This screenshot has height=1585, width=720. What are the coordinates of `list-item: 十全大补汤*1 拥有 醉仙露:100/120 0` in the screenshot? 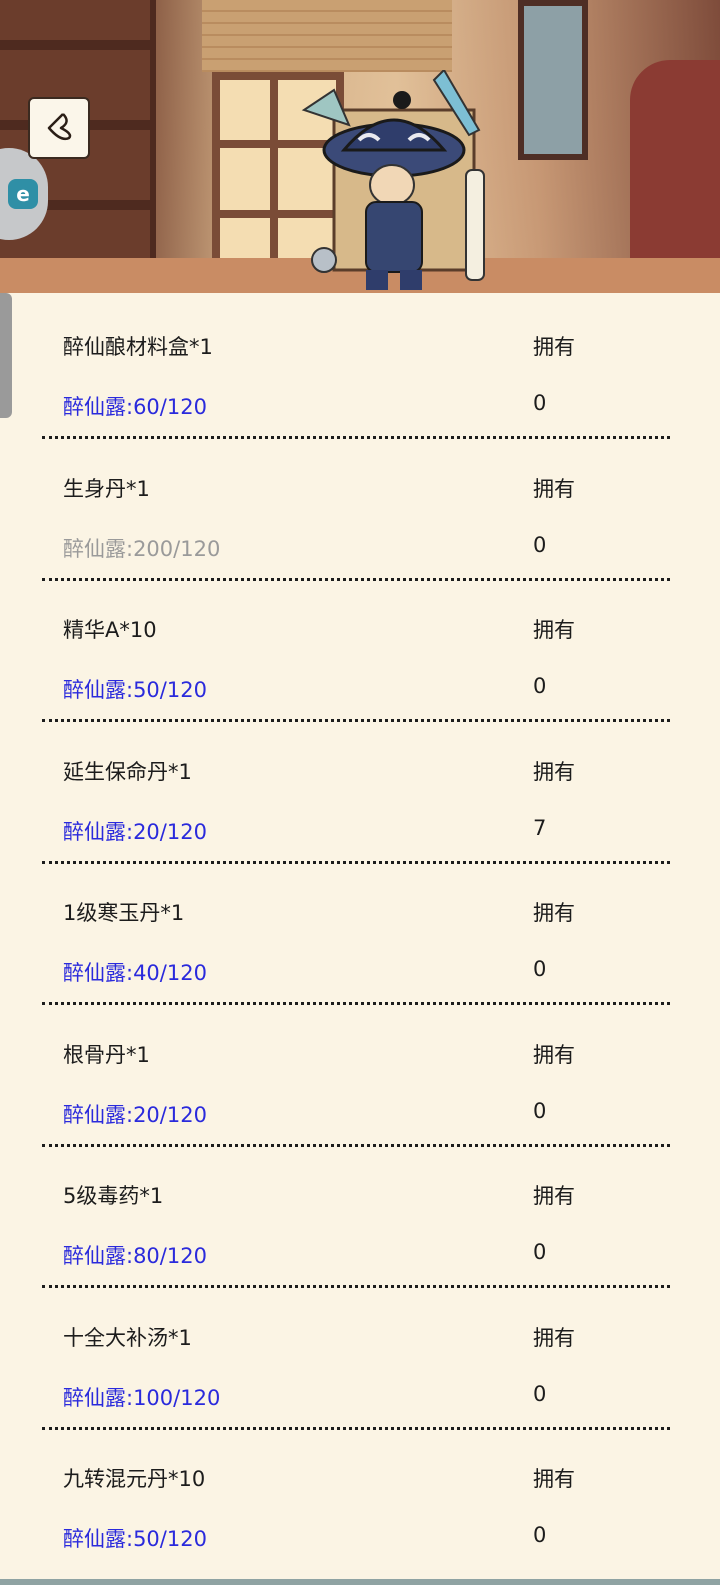 It's located at (360, 1357).